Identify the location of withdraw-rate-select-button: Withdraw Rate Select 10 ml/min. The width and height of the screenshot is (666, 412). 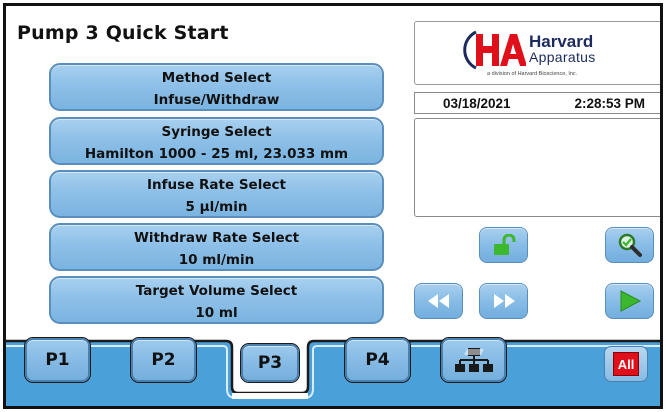
(216, 247).